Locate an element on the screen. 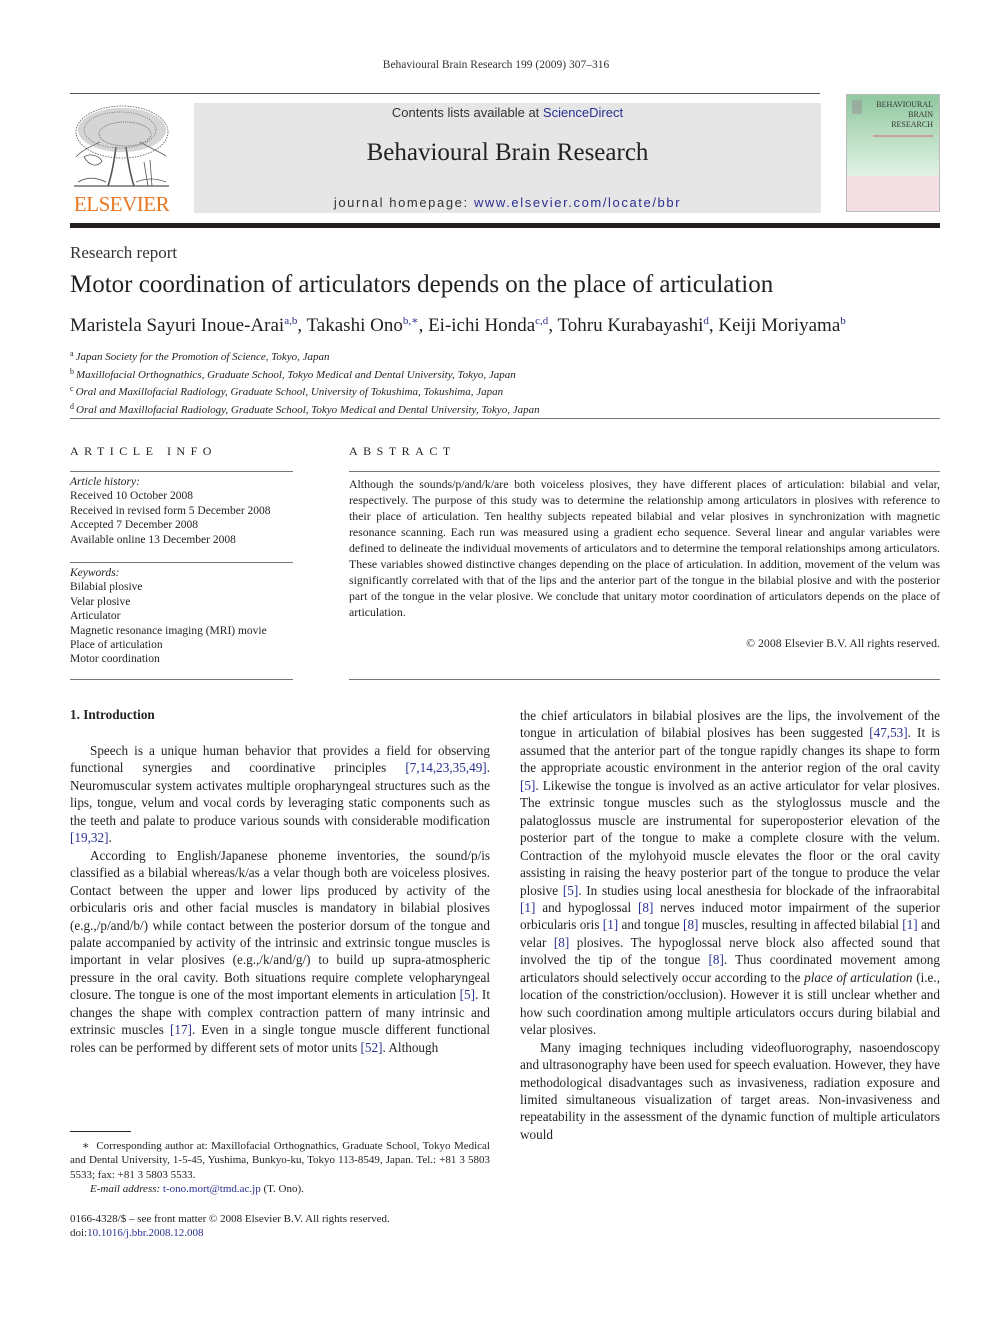 The height and width of the screenshot is (1323, 992). keyword-item: Articulator is located at coordinates (95, 616).